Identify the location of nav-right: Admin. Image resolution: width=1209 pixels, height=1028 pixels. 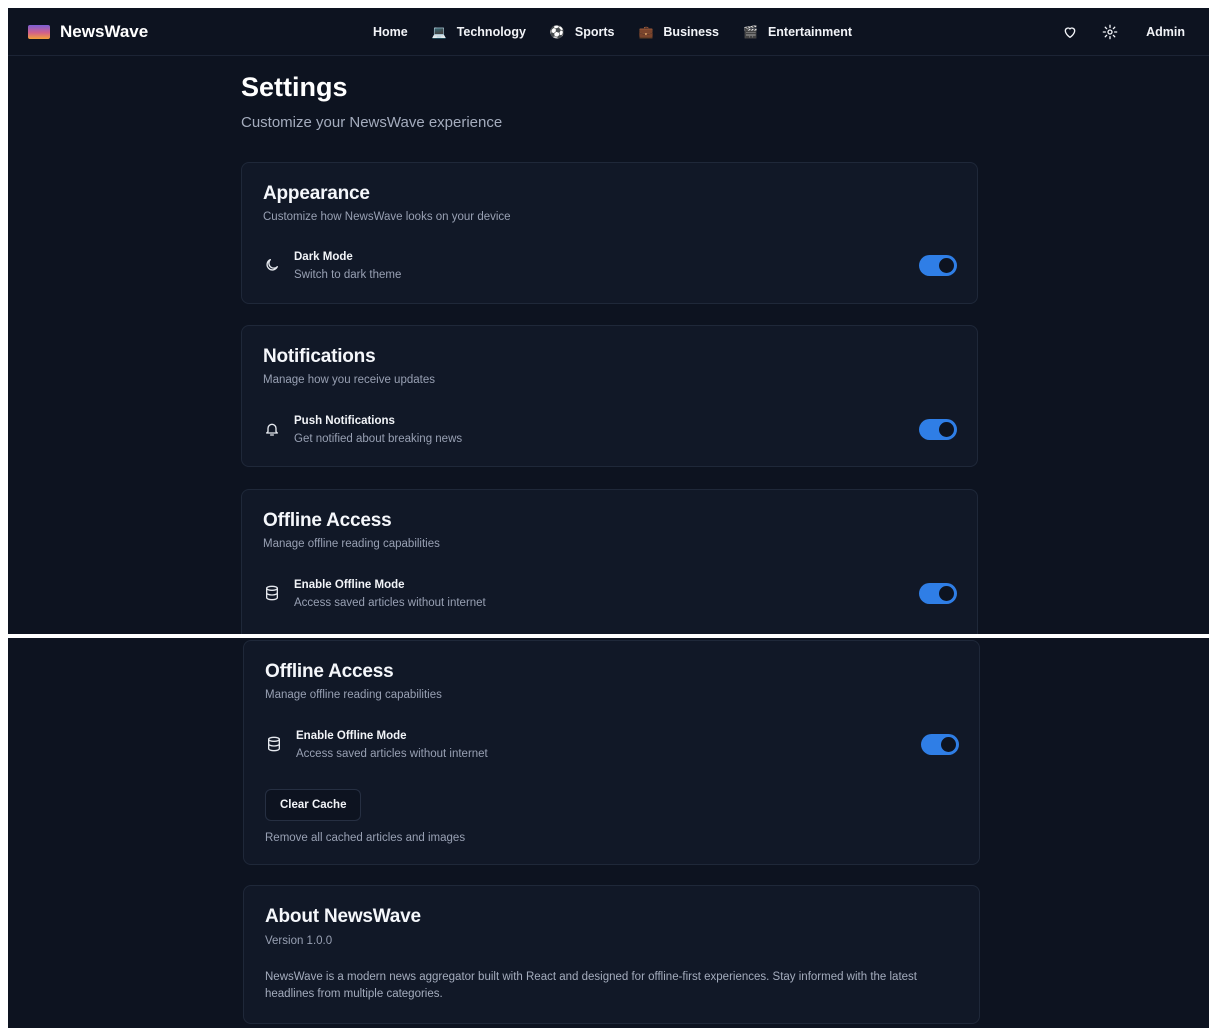
(1111, 32).